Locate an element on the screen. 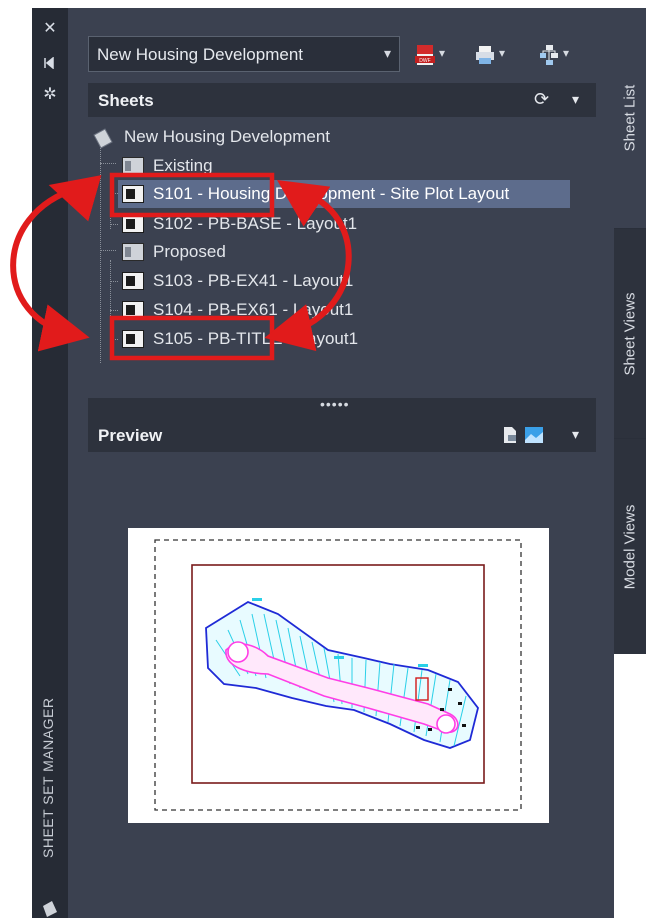  tab-label: Model Views is located at coordinates (630, 546).